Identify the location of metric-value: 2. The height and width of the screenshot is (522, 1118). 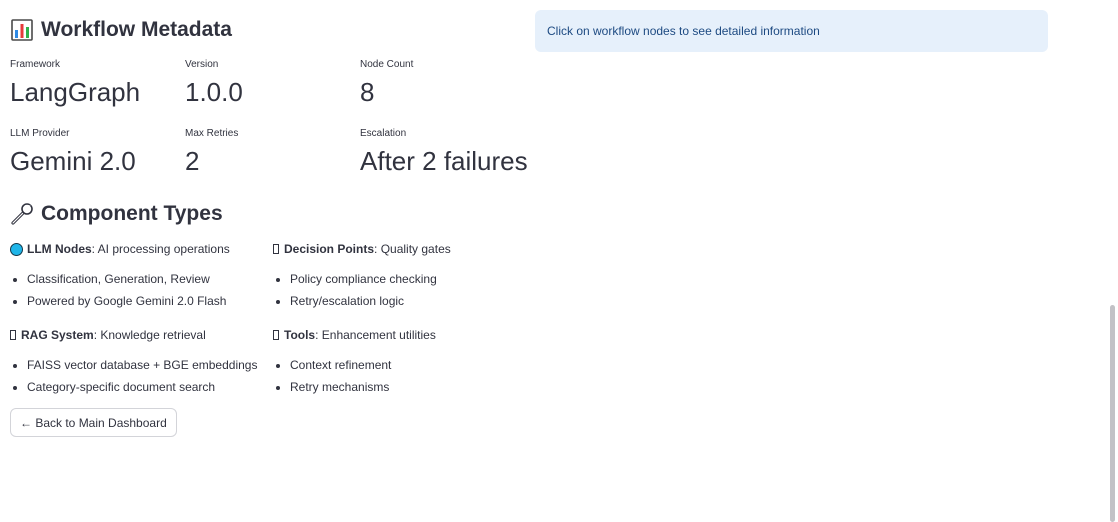
(192, 161).